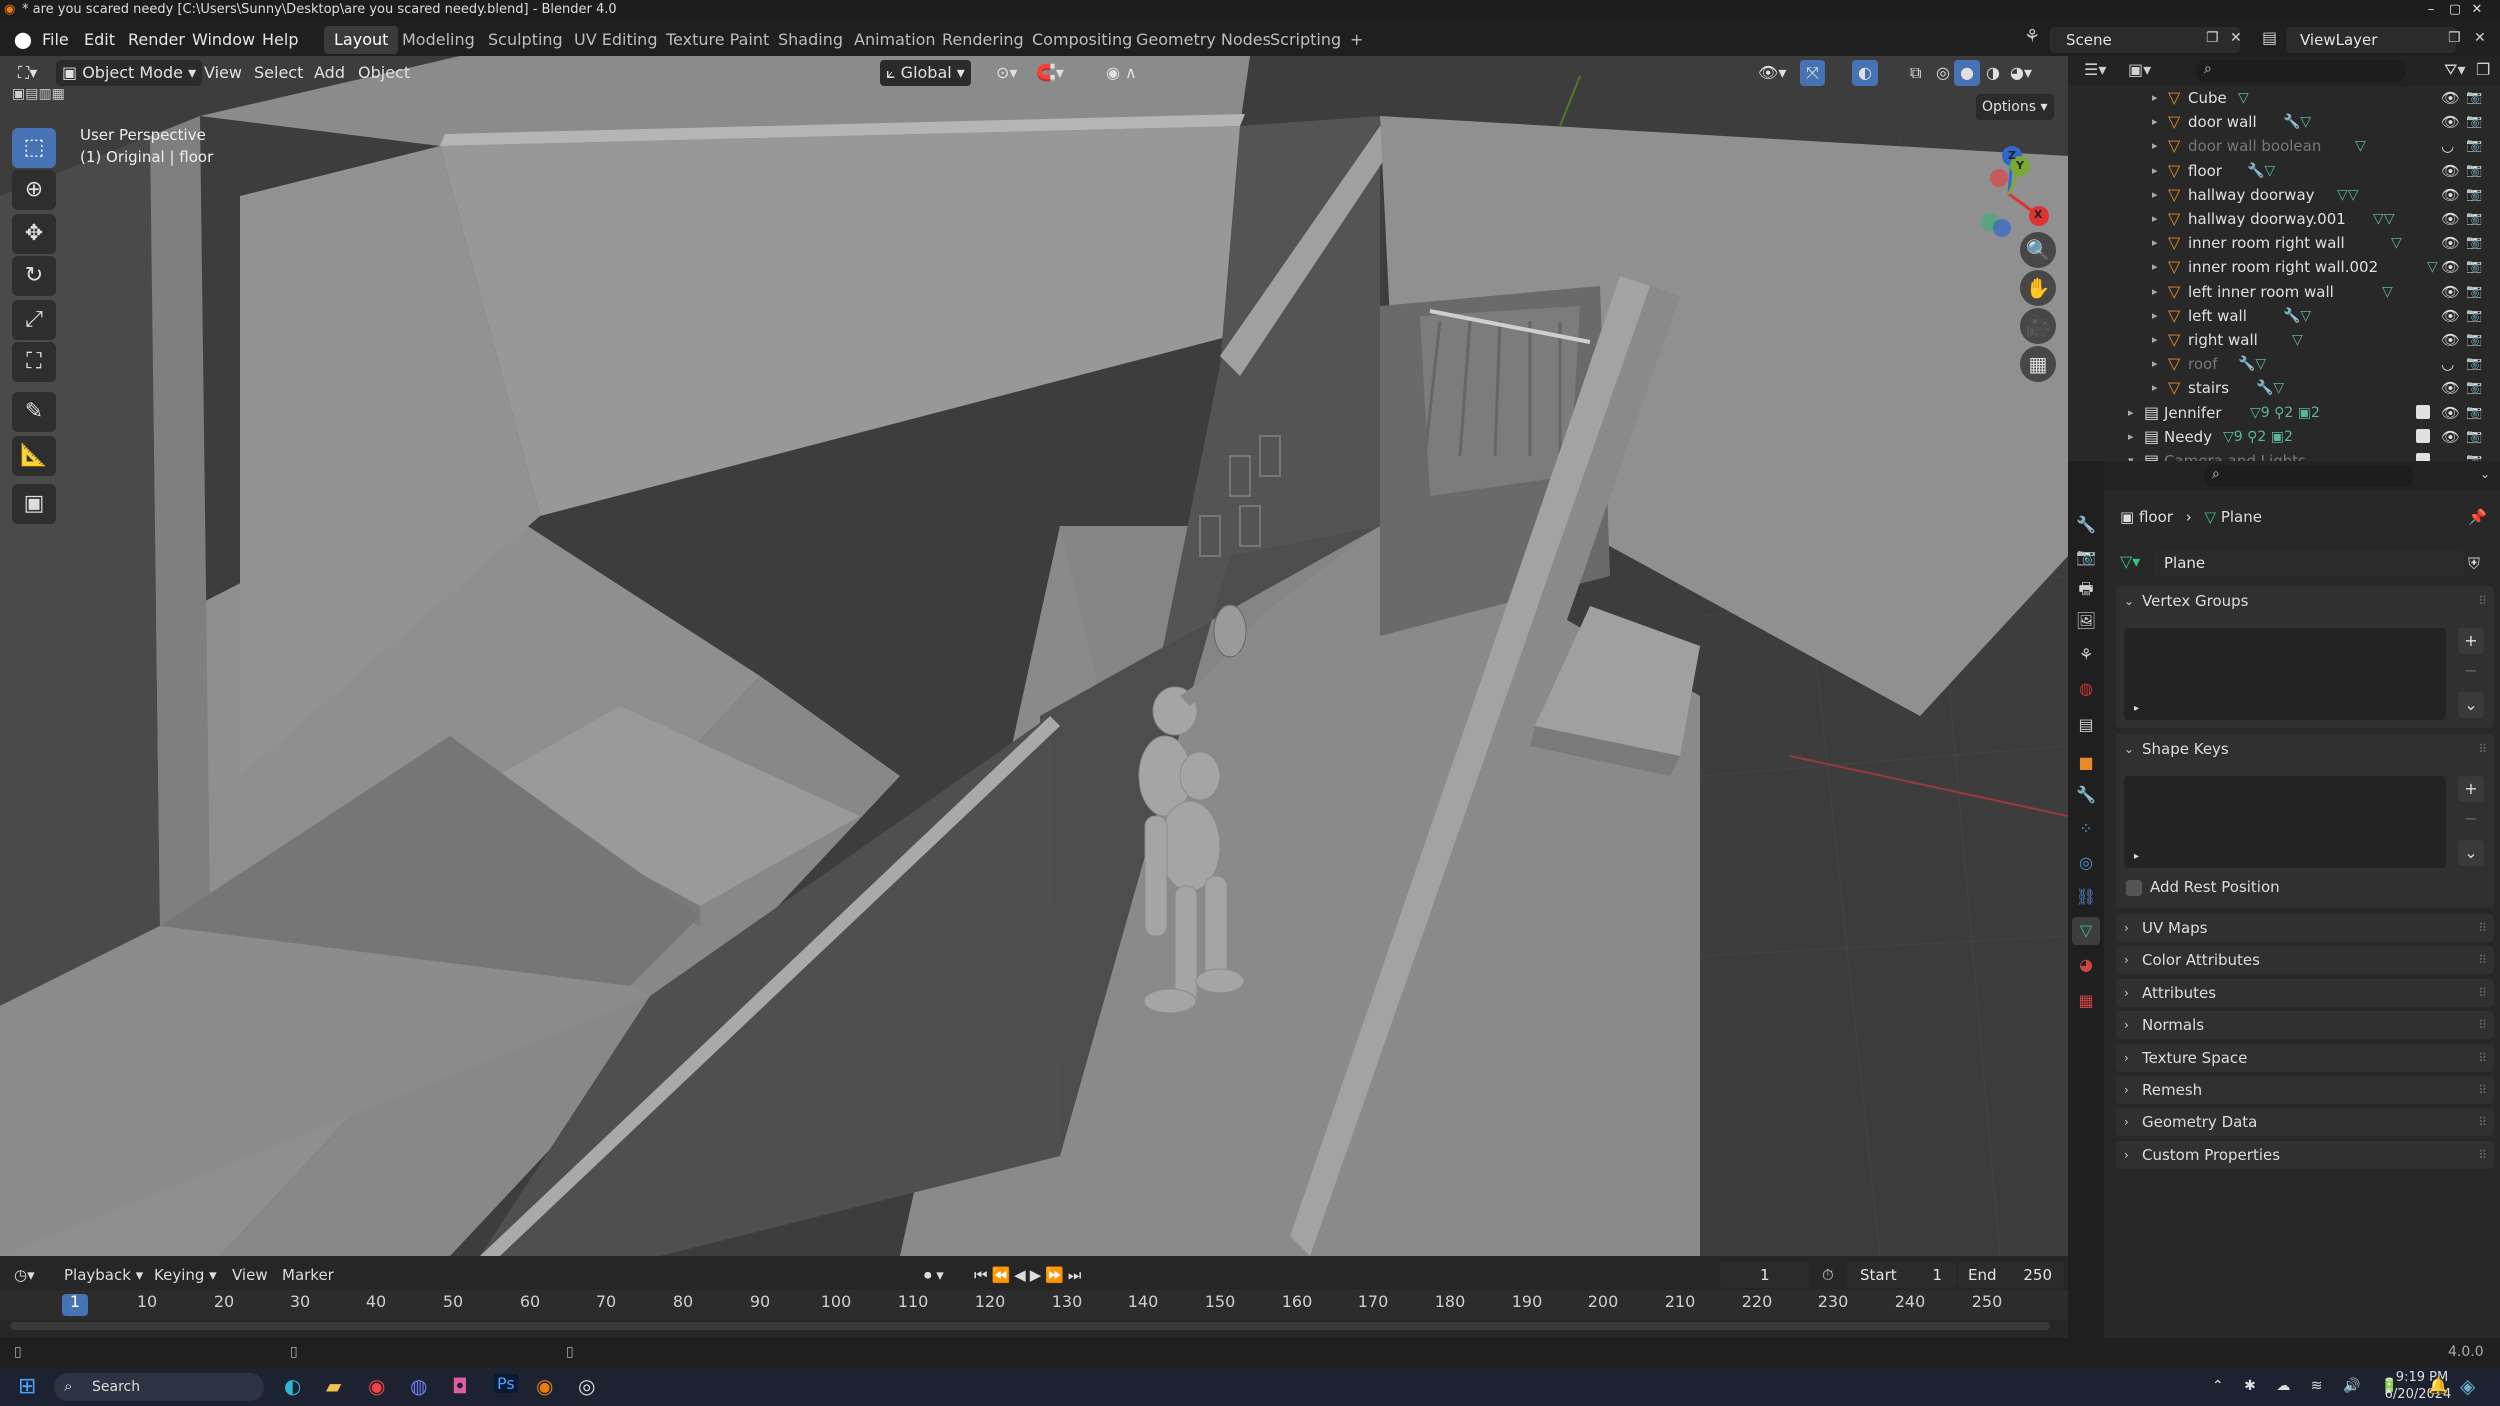 Image resolution: width=2500 pixels, height=1406 pixels. What do you see at coordinates (280, 40) in the screenshot?
I see `menu-help: Help` at bounding box center [280, 40].